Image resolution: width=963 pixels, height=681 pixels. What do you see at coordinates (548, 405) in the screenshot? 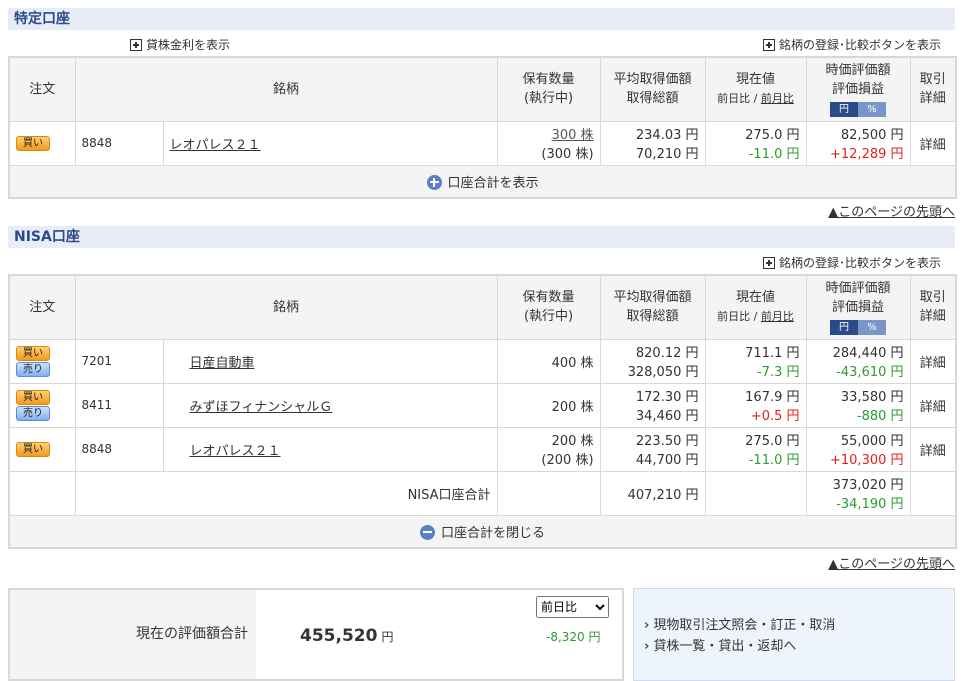
I see `qty-cell: 200 株` at bounding box center [548, 405].